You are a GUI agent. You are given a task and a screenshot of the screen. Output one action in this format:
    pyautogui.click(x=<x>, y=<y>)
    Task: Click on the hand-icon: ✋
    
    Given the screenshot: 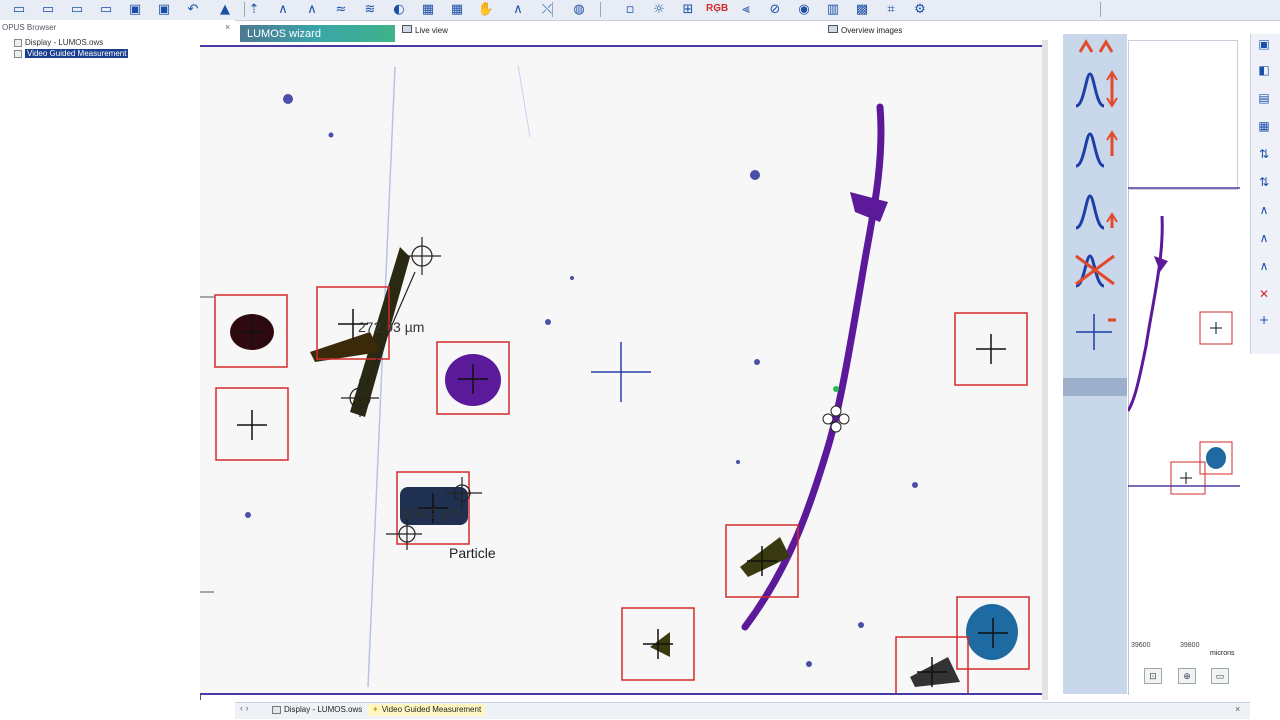 What is the action you would take?
    pyautogui.click(x=486, y=9)
    